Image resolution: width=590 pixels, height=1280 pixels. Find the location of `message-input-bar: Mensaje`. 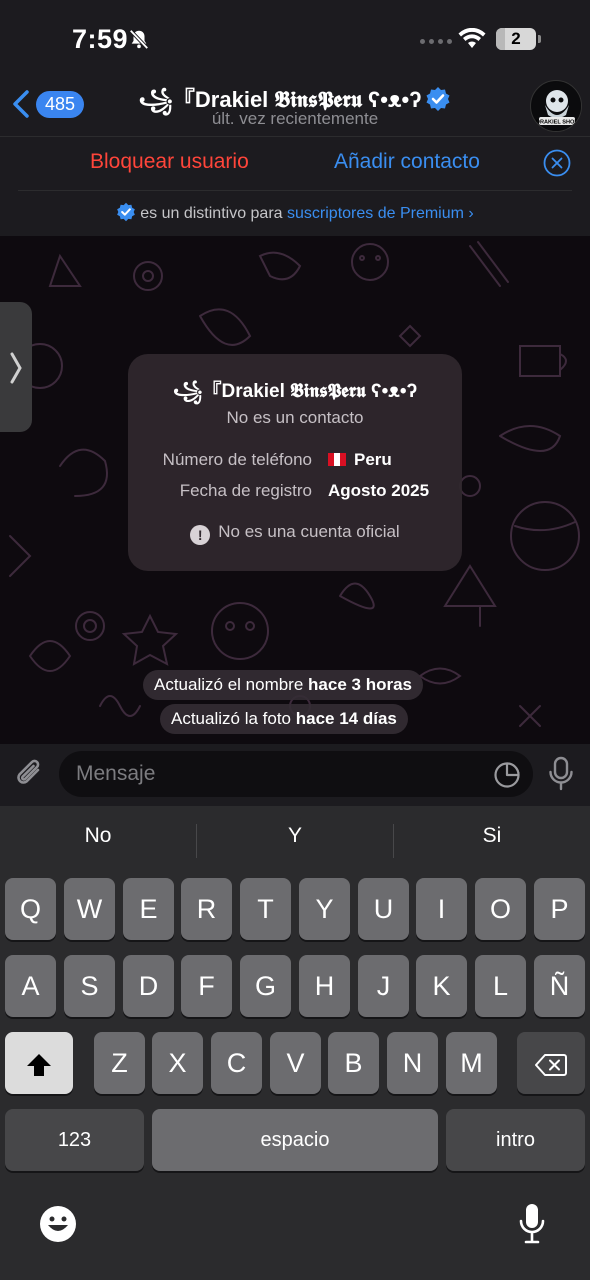

message-input-bar: Mensaje is located at coordinates (295, 775).